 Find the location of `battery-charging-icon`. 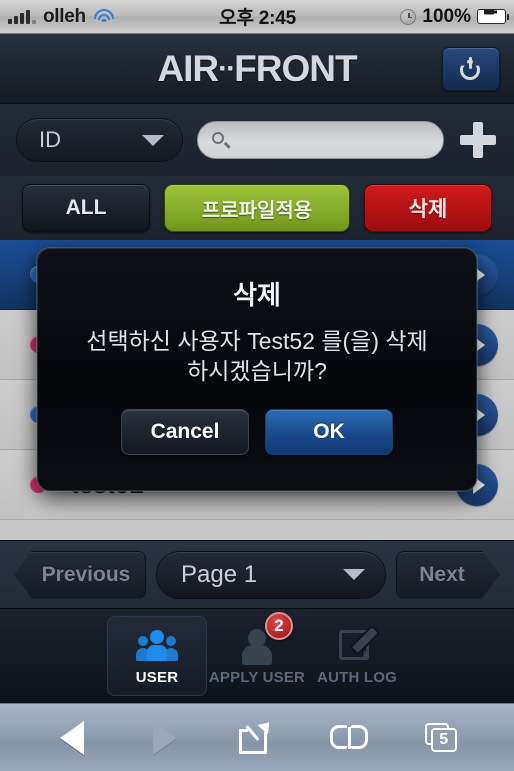

battery-charging-icon is located at coordinates (493, 16).